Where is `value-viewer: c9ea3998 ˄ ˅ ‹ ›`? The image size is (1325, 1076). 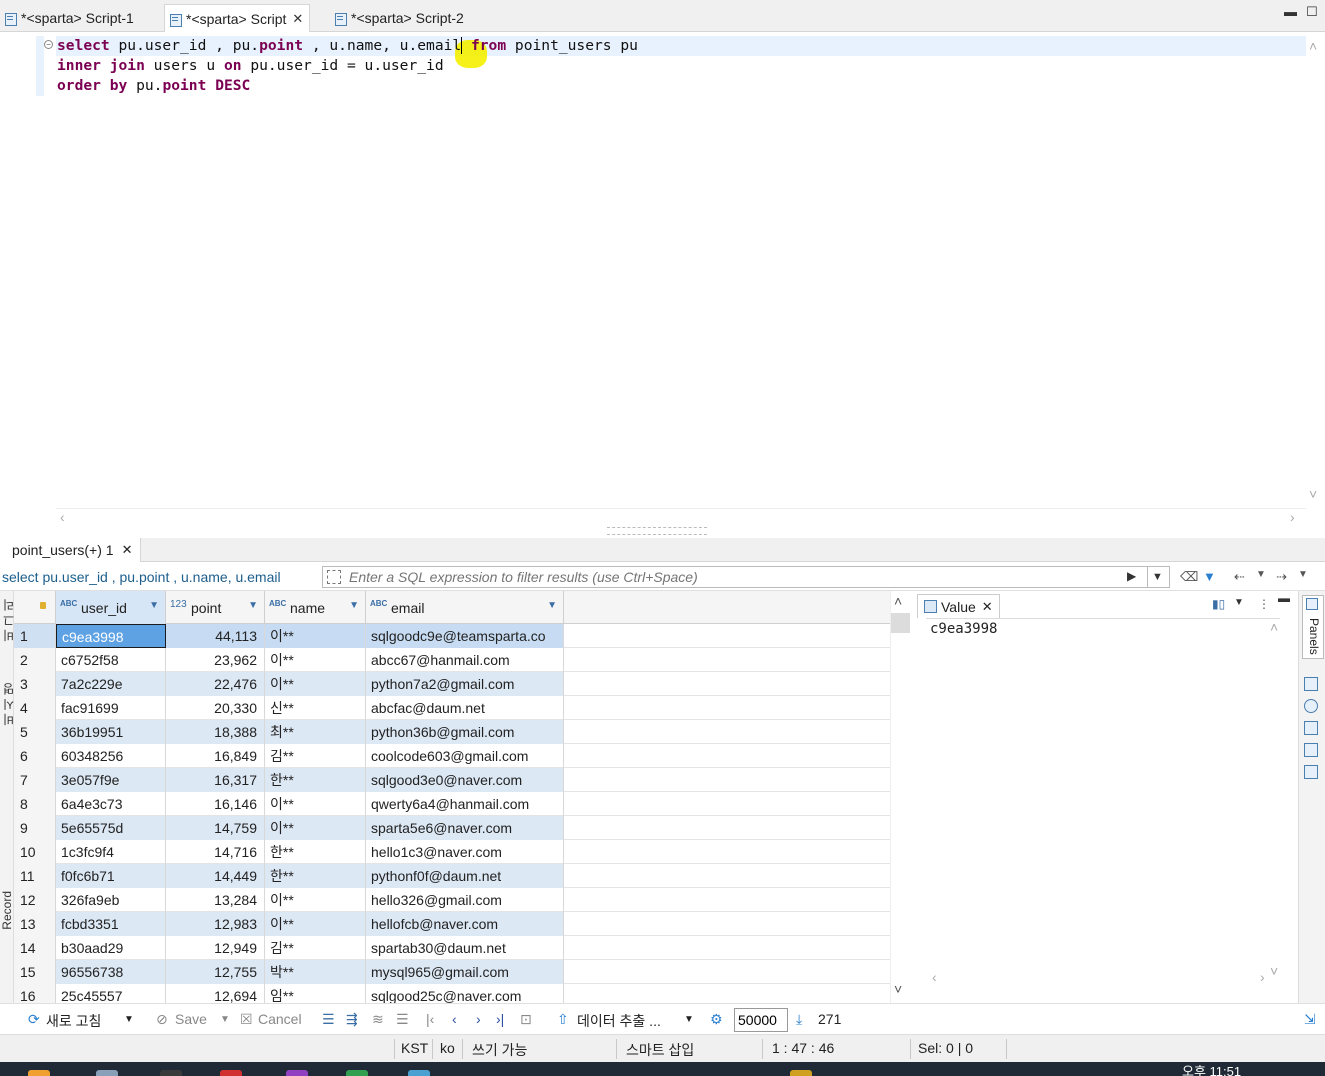 value-viewer: c9ea3998 ˄ ˅ ‹ › is located at coordinates (1103, 801).